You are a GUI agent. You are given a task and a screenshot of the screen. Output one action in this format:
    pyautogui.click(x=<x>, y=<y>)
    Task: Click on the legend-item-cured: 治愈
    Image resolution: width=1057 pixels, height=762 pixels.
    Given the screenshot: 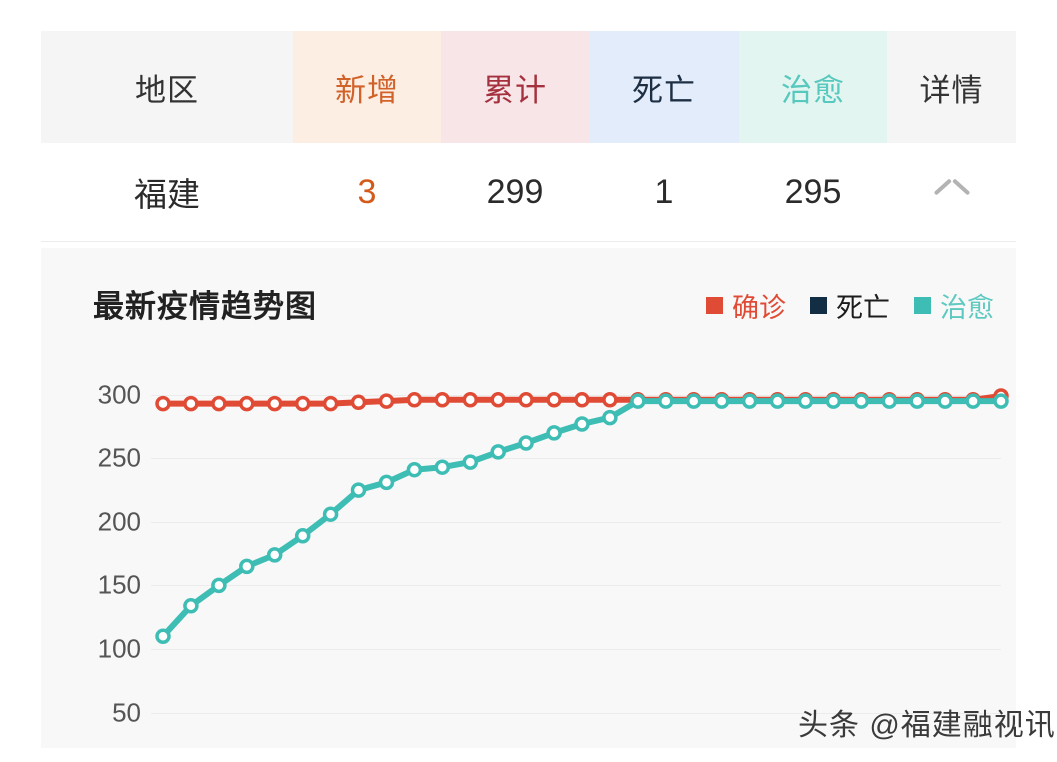 What is the action you would take?
    pyautogui.click(x=954, y=305)
    